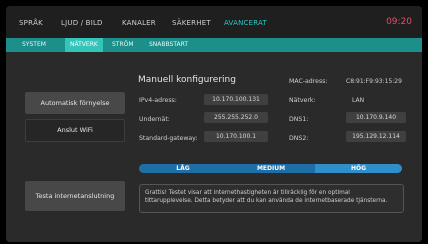 This screenshot has width=428, height=244. What do you see at coordinates (236, 117) in the screenshot?
I see `subnet-field: 255.255.252.0` at bounding box center [236, 117].